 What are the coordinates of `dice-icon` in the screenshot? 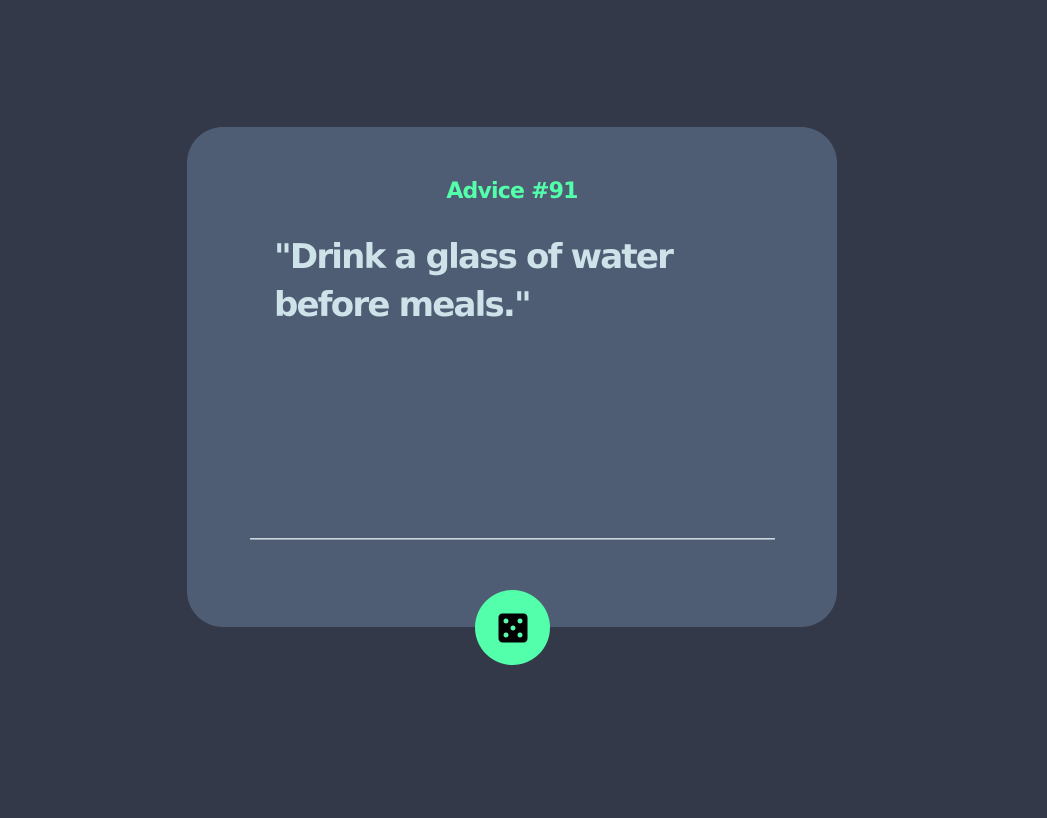 It's located at (512, 627).